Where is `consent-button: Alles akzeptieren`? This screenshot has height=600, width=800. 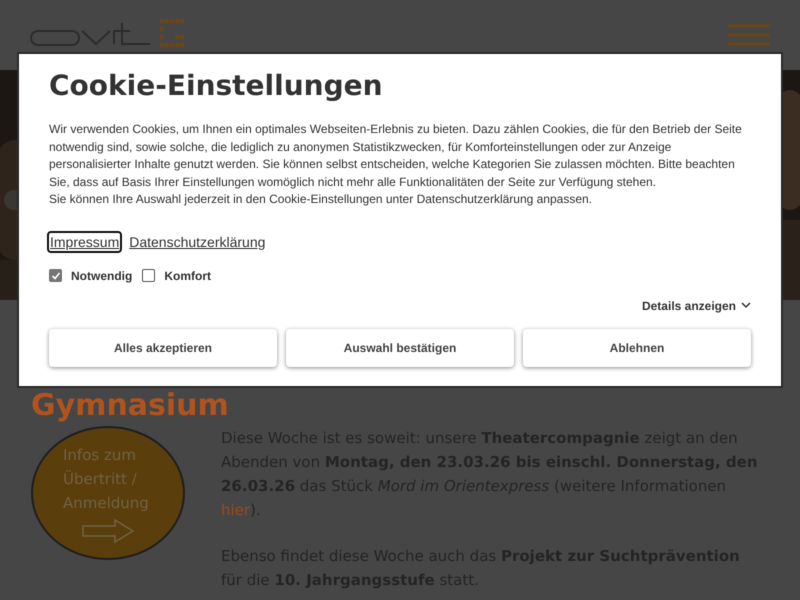
consent-button: Alles akzeptieren is located at coordinates (163, 347).